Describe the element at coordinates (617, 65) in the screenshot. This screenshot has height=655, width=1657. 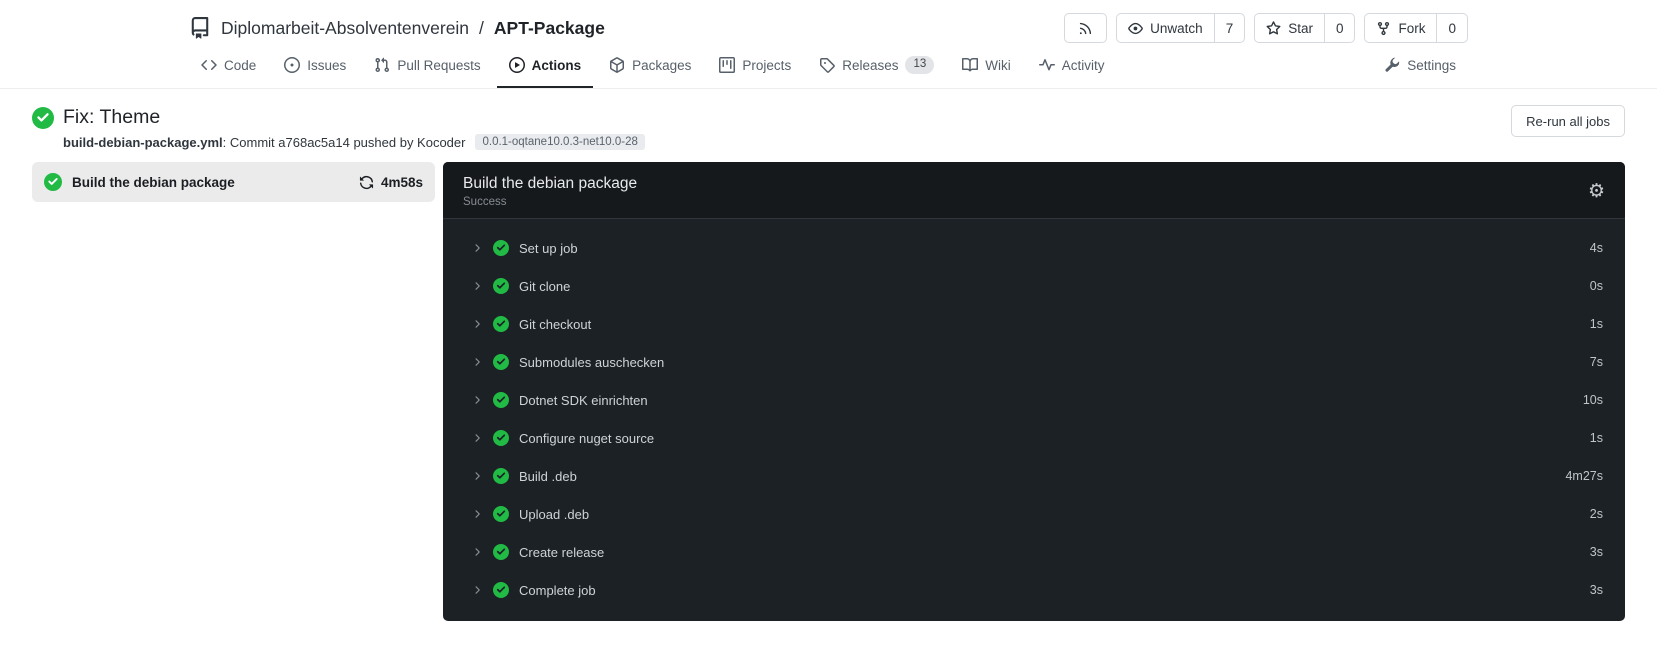
I see `package-icon` at that location.